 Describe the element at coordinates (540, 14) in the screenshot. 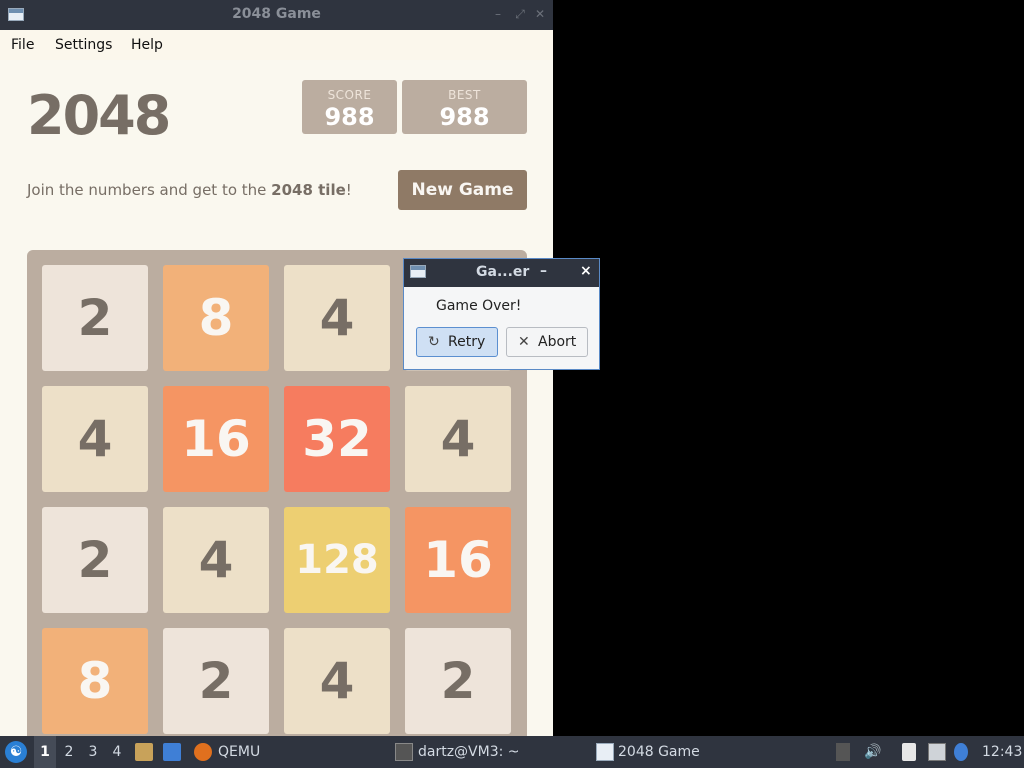

I see `close-icon: ✕` at that location.